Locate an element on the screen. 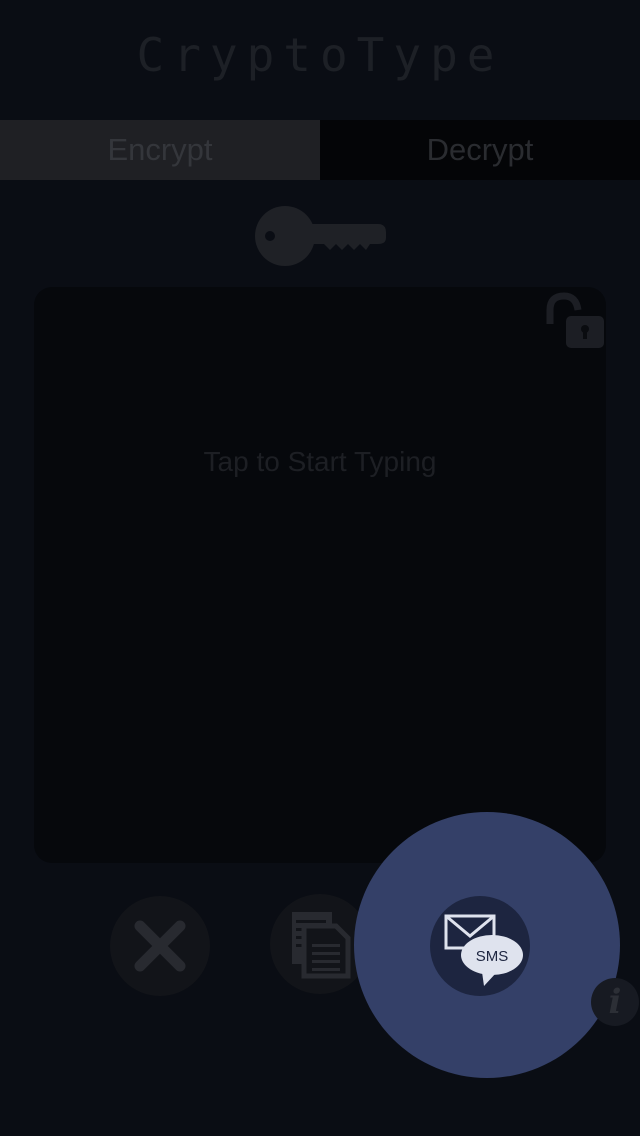  tab-encrypt: Encrypt is located at coordinates (160, 150).